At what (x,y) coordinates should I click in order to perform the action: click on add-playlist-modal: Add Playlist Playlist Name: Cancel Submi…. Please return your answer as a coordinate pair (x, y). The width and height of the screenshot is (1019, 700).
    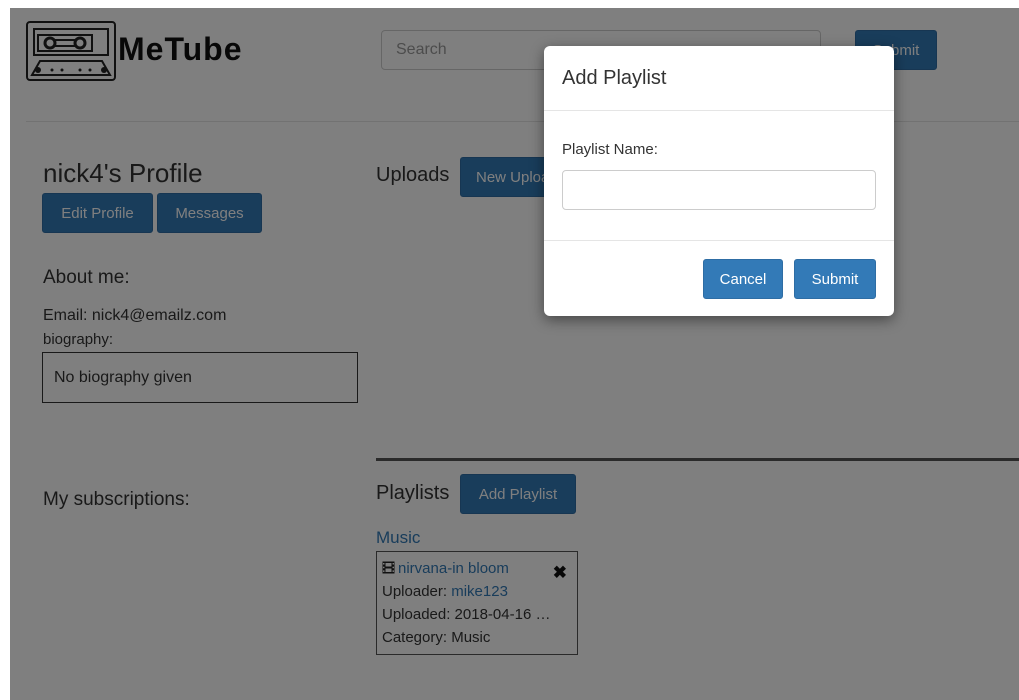
    Looking at the image, I should click on (719, 181).